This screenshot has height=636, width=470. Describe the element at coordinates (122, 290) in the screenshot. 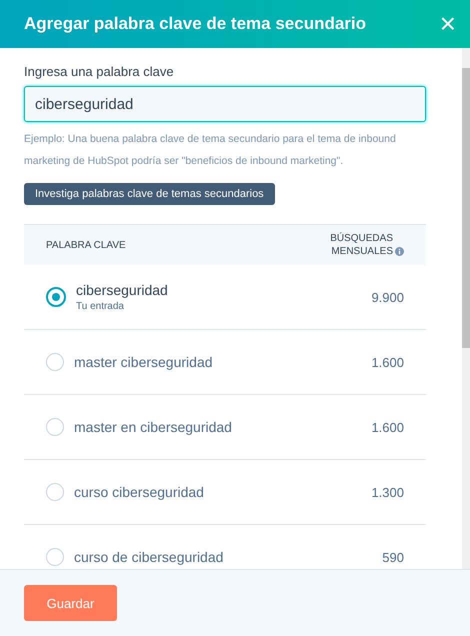

I see `keyword-text: ciberseguridad` at that location.